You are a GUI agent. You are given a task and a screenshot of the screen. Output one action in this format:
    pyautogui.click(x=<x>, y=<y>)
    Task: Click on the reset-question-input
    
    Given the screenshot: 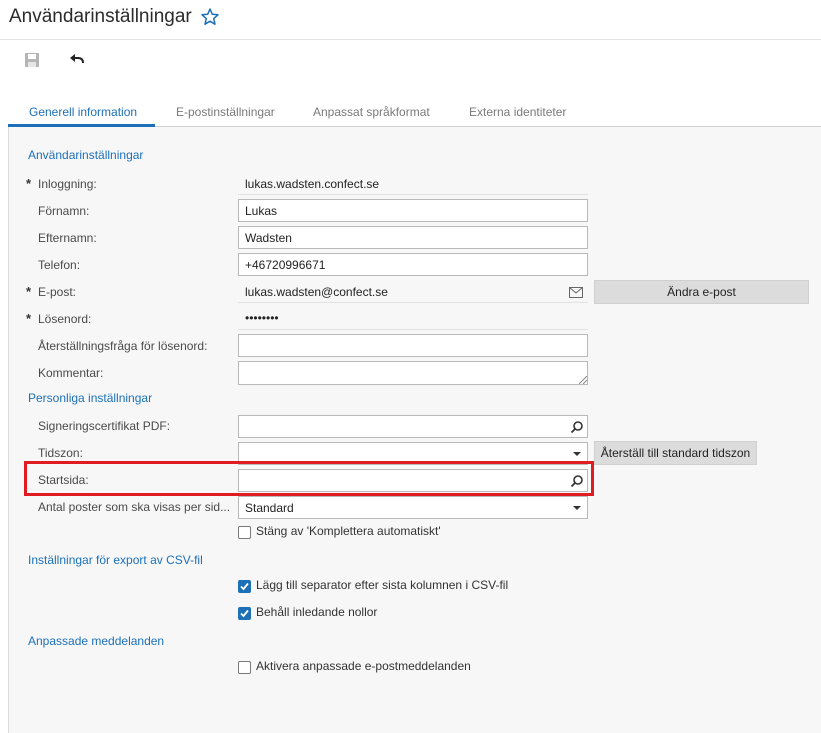 What is the action you would take?
    pyautogui.click(x=413, y=345)
    